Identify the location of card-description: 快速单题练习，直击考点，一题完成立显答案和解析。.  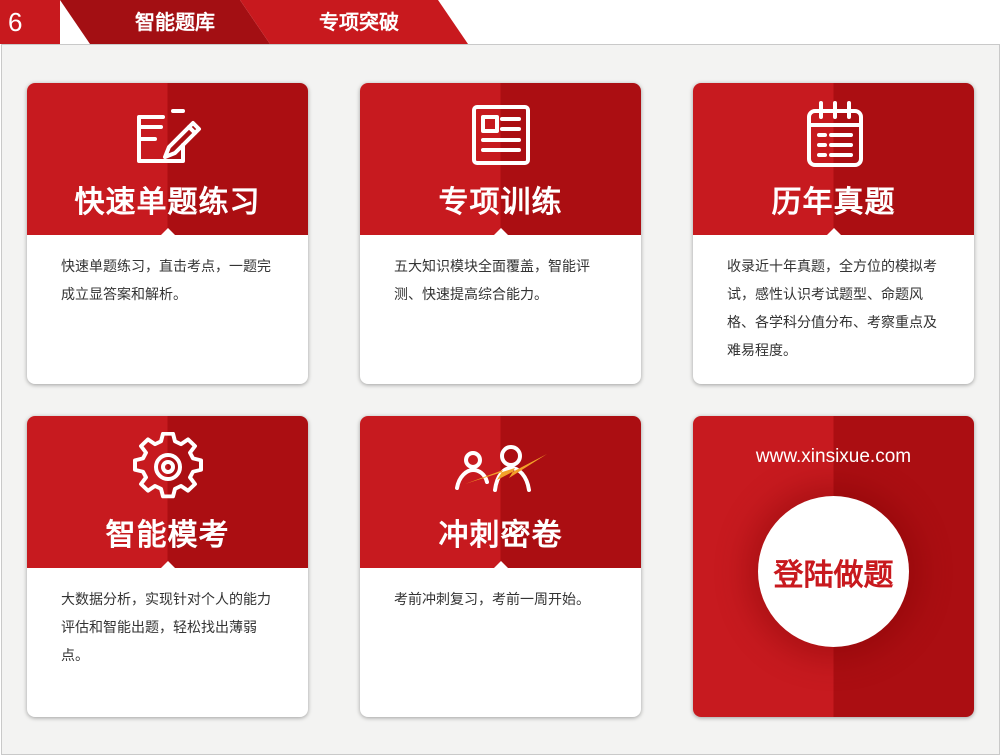
(166, 281).